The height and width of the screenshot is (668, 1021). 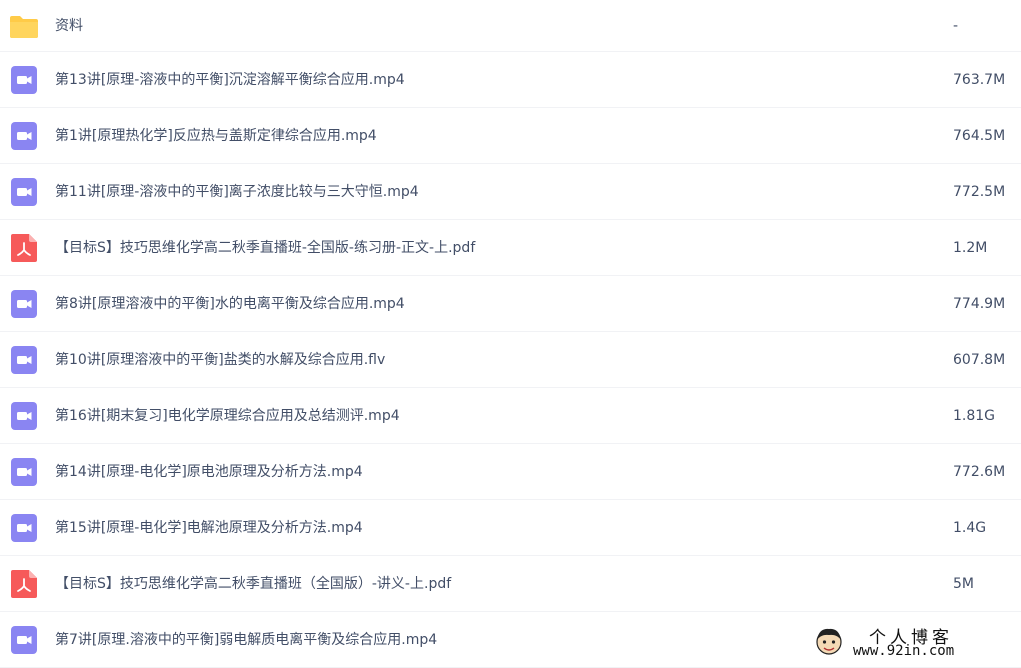 I want to click on file-row-4: 【目标S】技巧思维化学高二秋季直播班-全国版-练习册-正文-上.pdf 1.2M, so click(x=510, y=248).